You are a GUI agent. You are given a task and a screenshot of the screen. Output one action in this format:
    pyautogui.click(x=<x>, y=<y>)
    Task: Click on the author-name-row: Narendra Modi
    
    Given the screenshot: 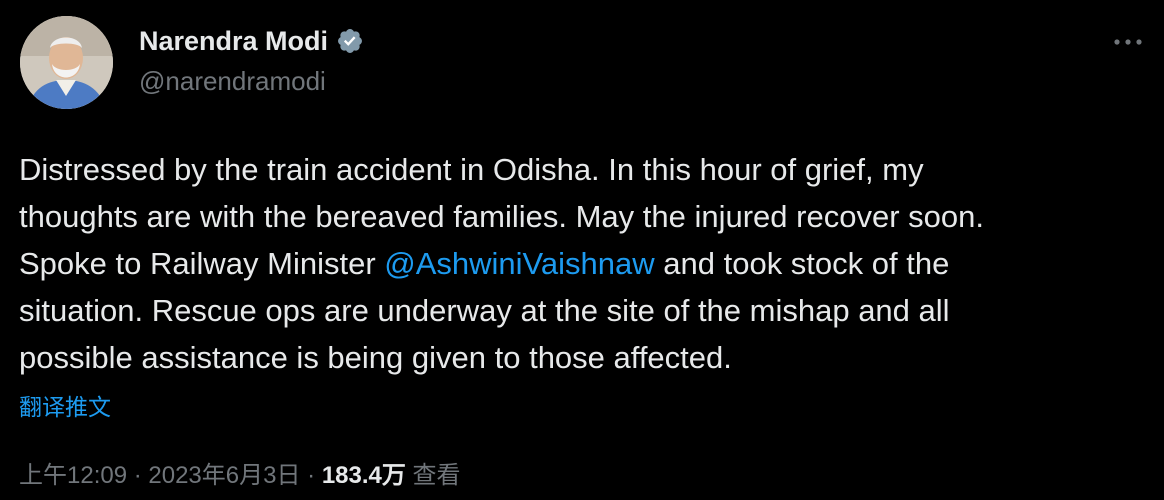 What is the action you would take?
    pyautogui.click(x=251, y=41)
    